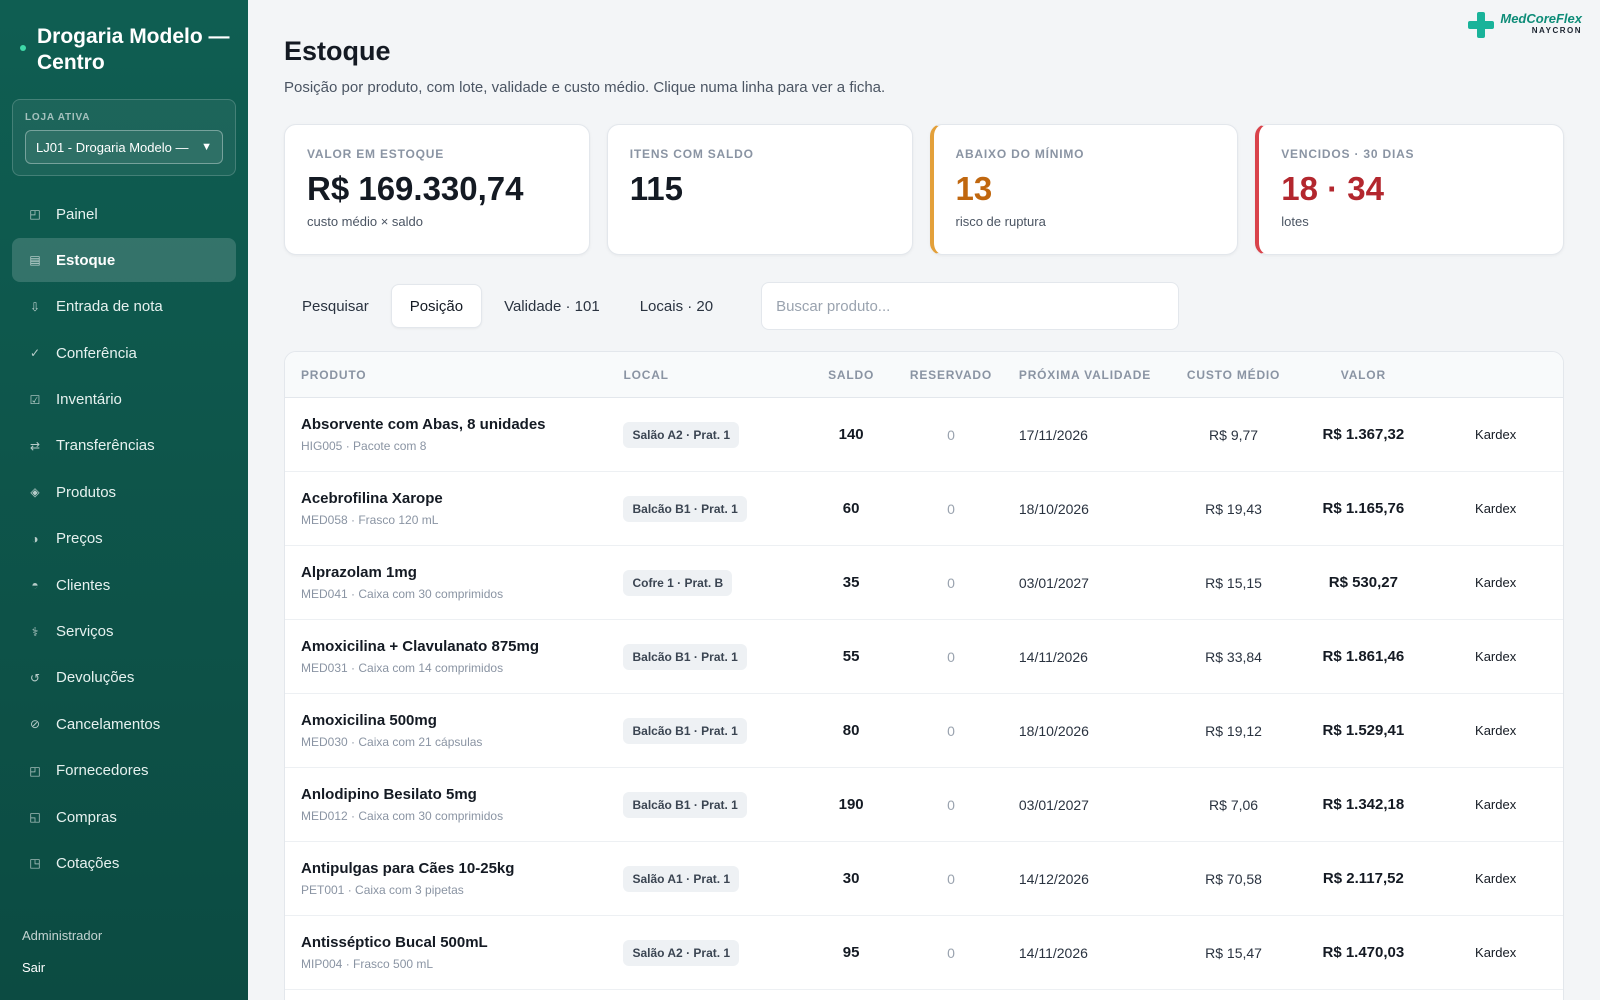  What do you see at coordinates (970, 306) in the screenshot?
I see `search-input` at bounding box center [970, 306].